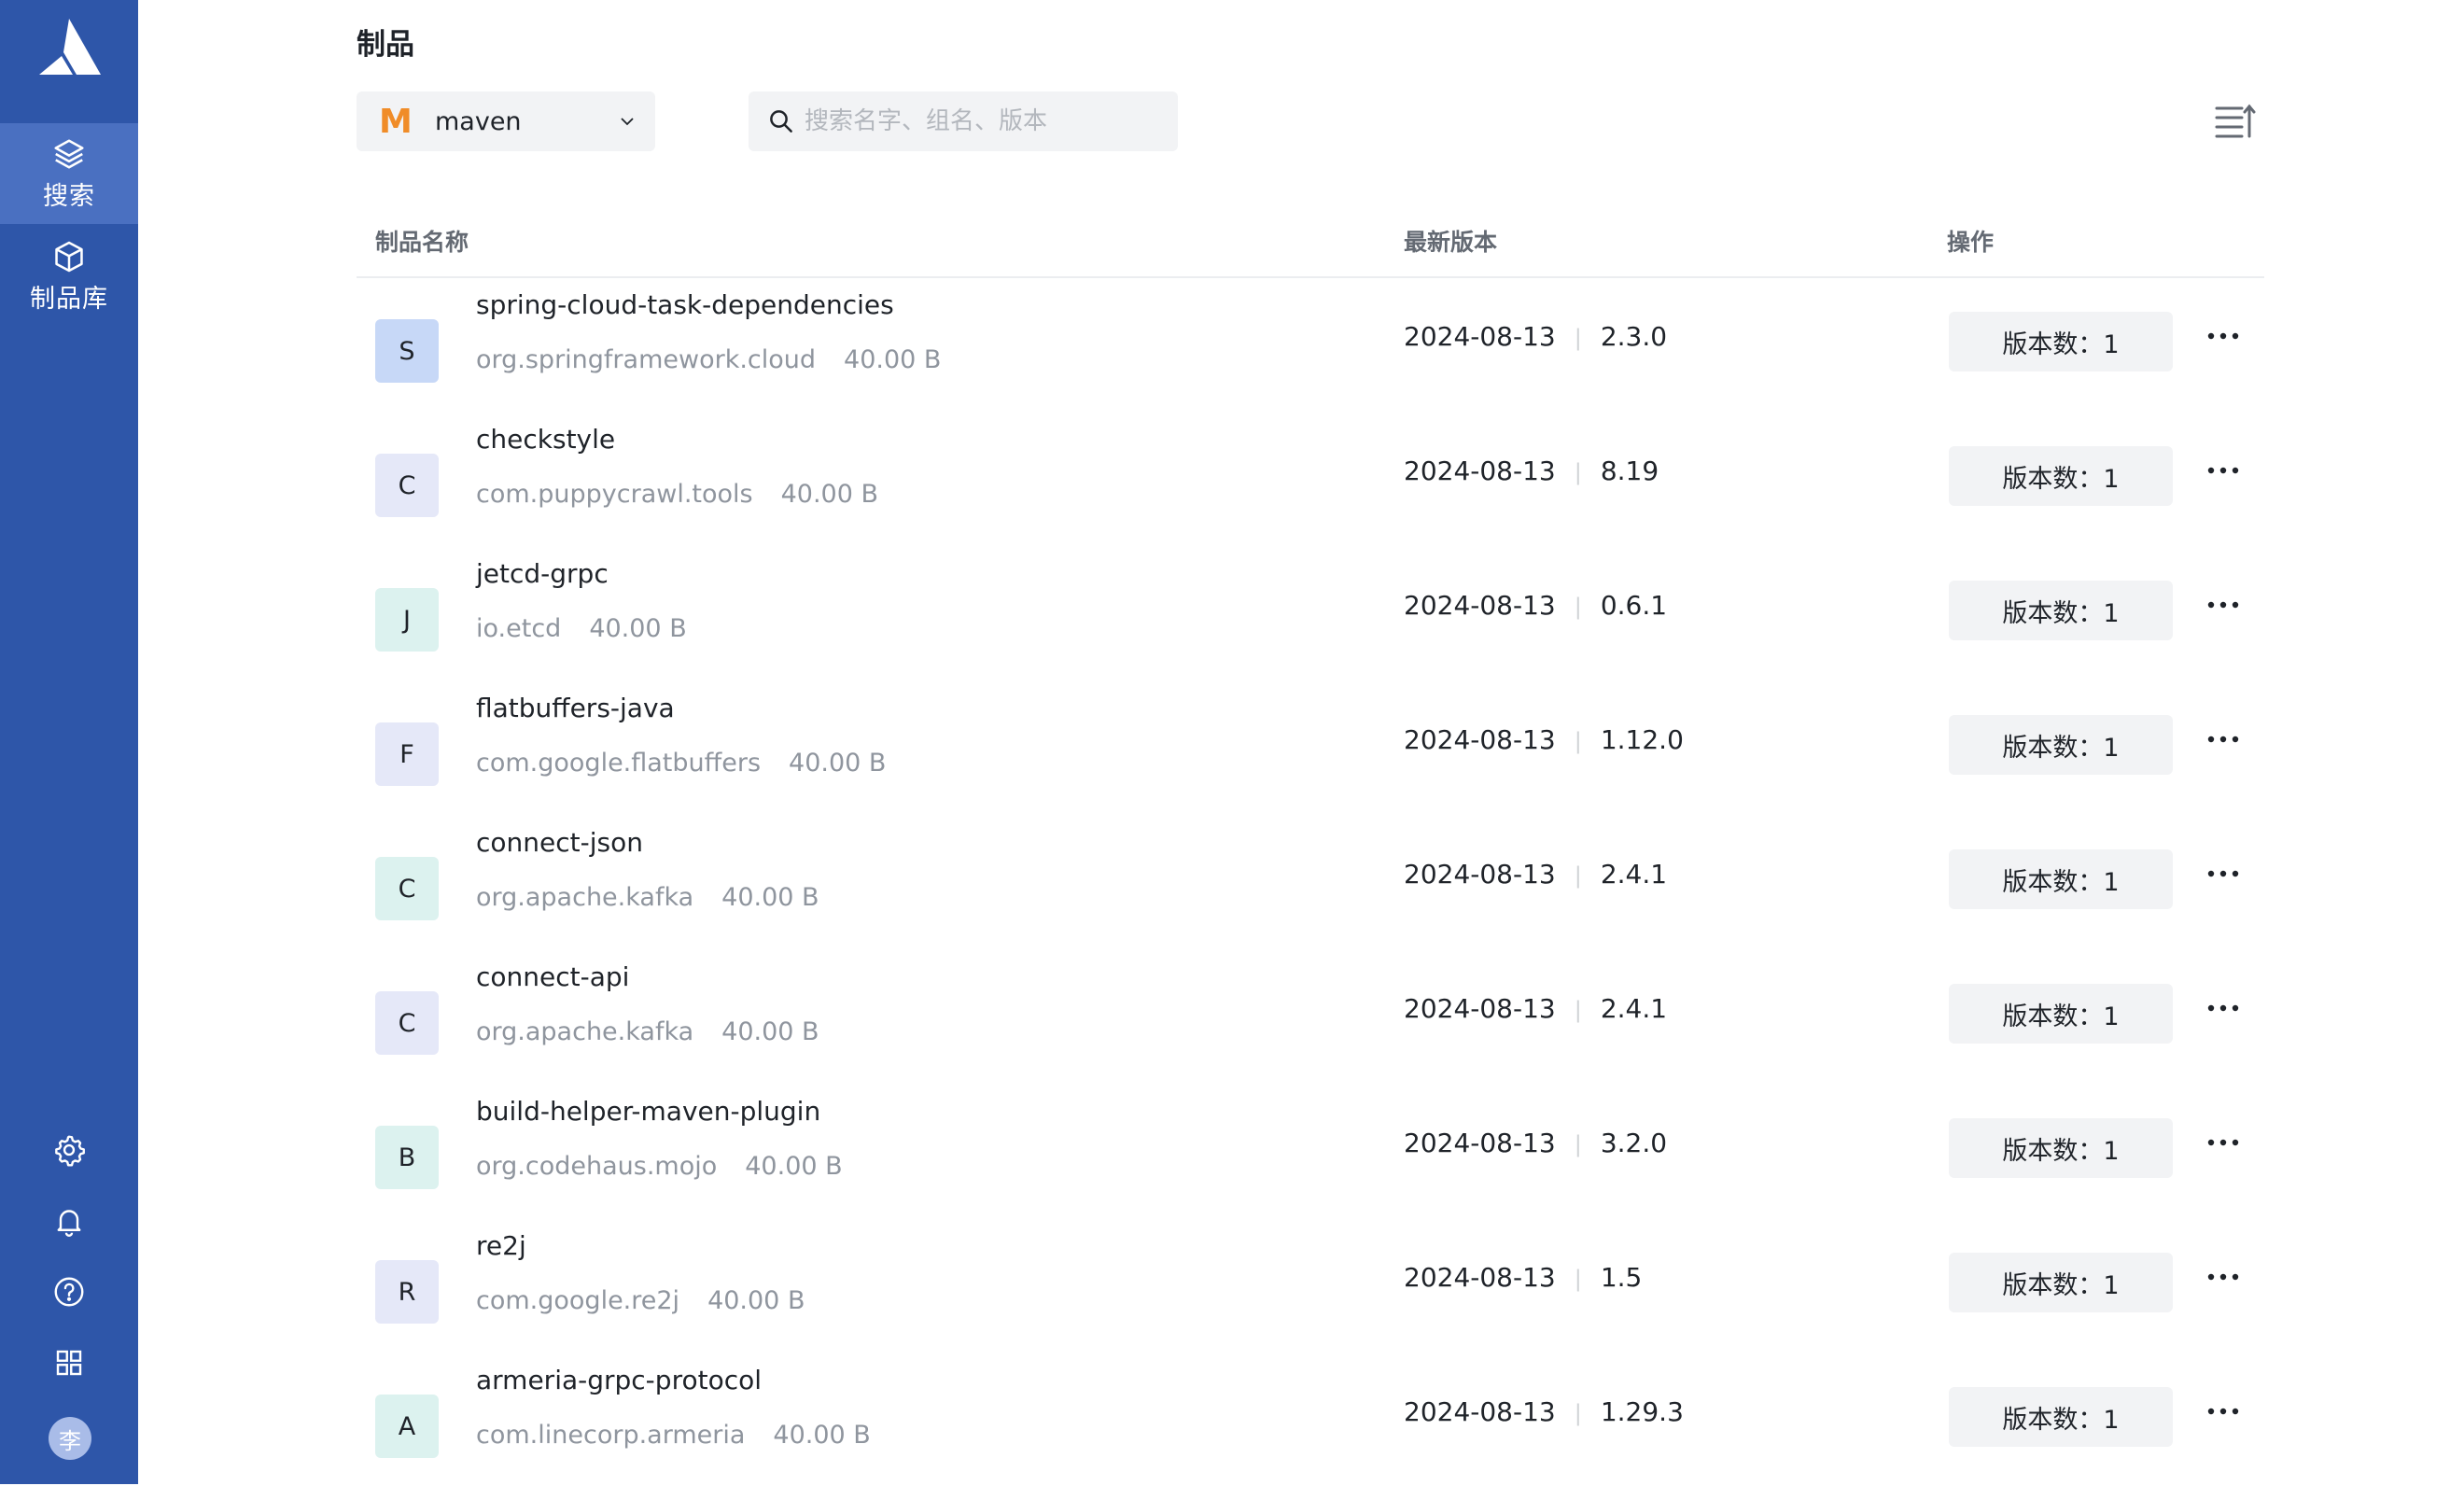 This screenshot has height=1486, width=2464. What do you see at coordinates (69, 1150) in the screenshot?
I see `settings-gear-icon` at bounding box center [69, 1150].